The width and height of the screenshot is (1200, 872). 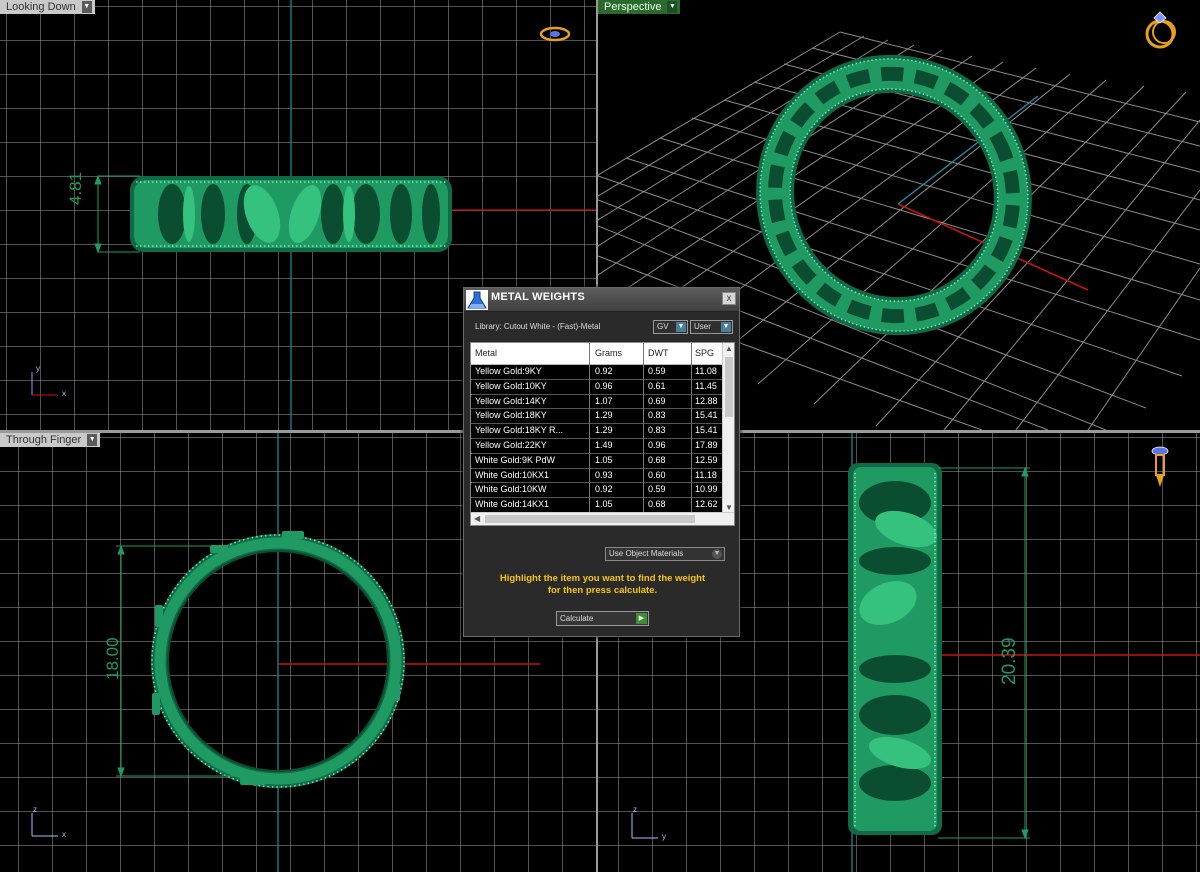 What do you see at coordinates (50, 440) in the screenshot?
I see `viewport-label-through-finger: Through Finger ▼` at bounding box center [50, 440].